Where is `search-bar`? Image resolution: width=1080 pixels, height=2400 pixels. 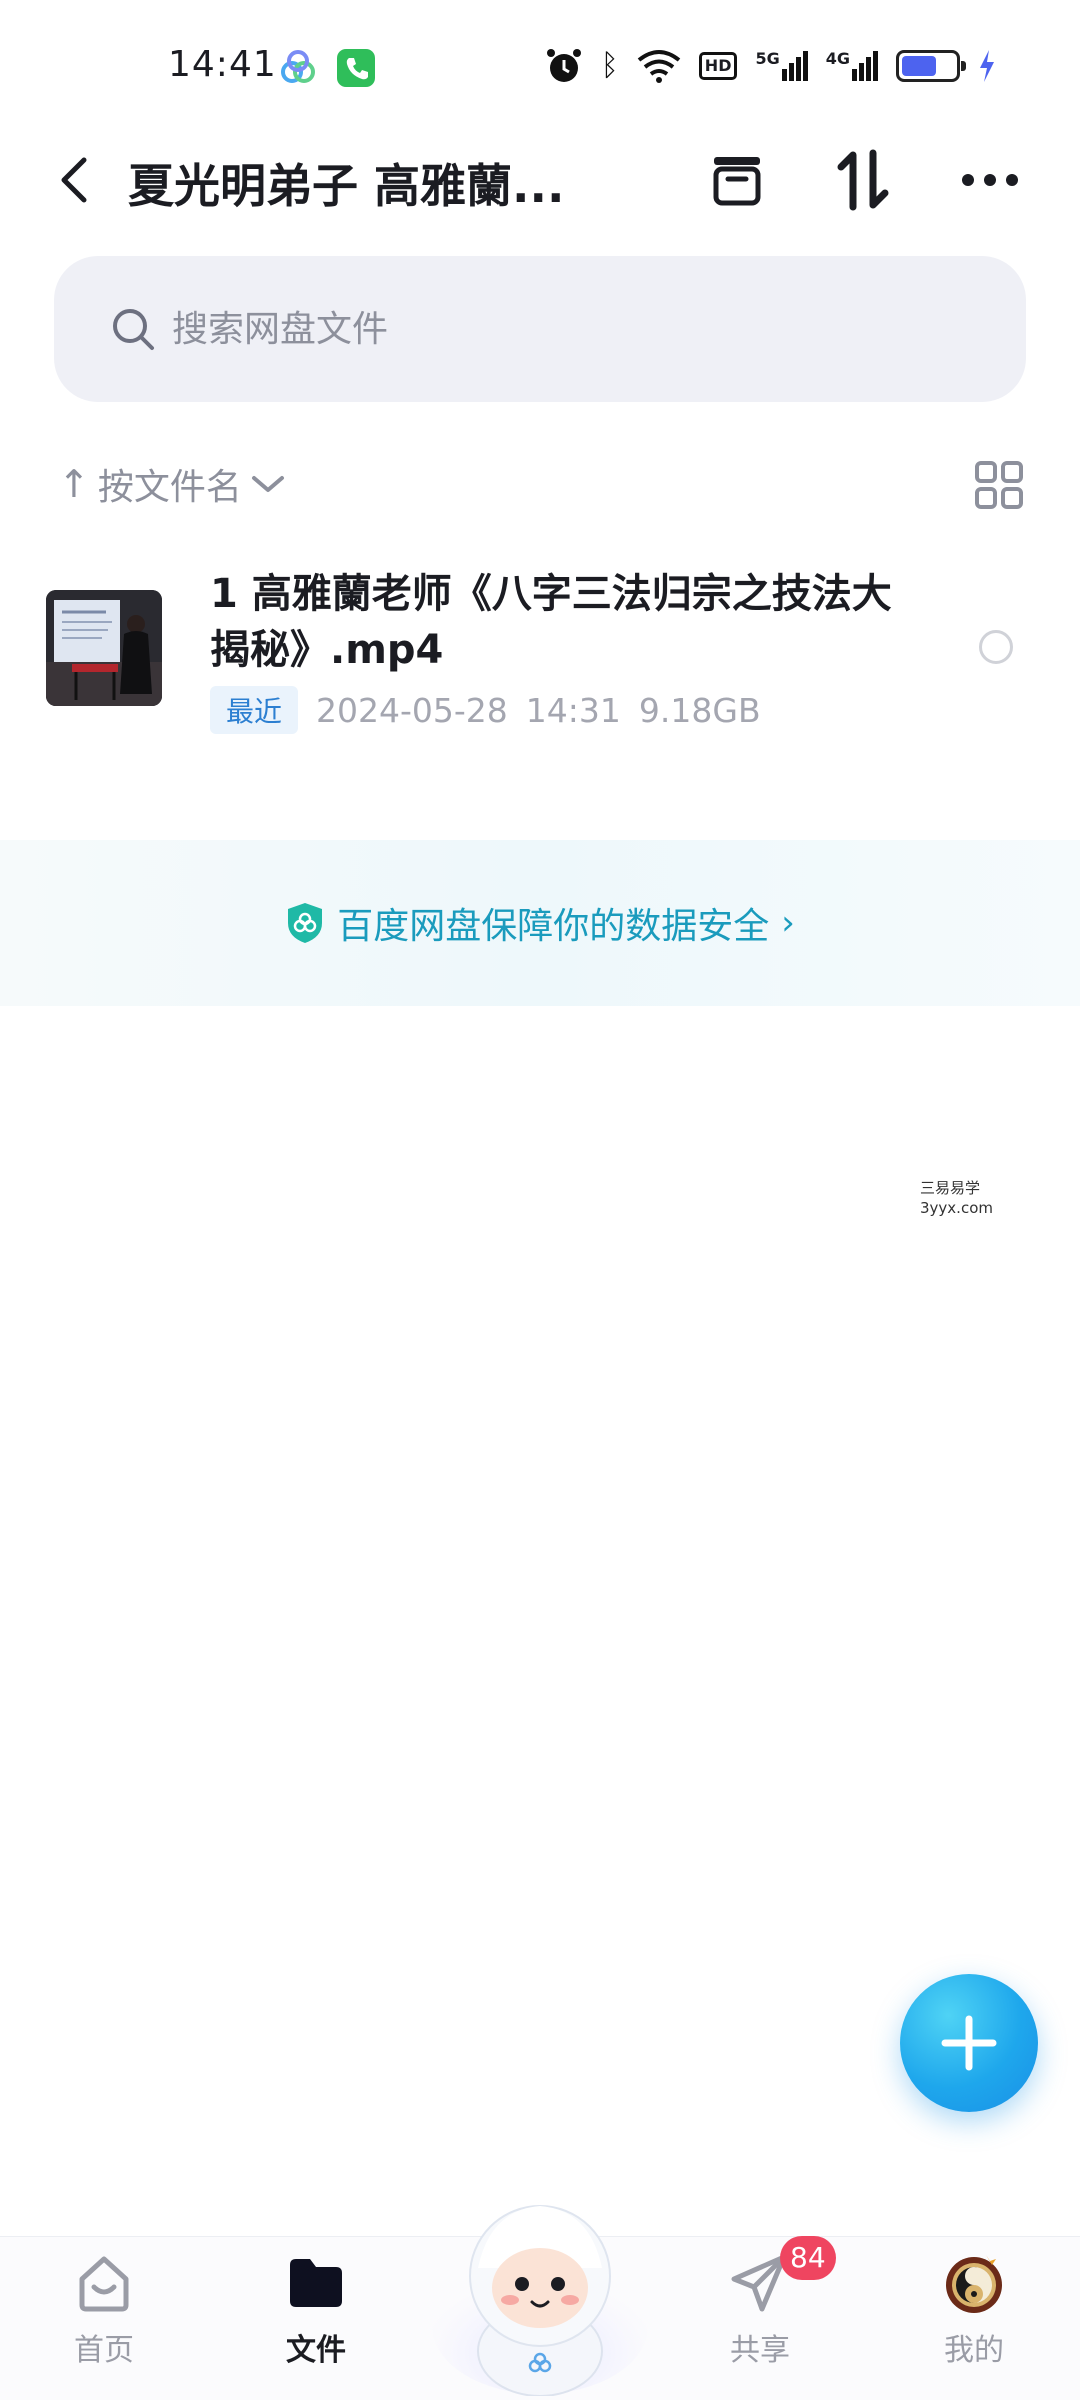 search-bar is located at coordinates (540, 329).